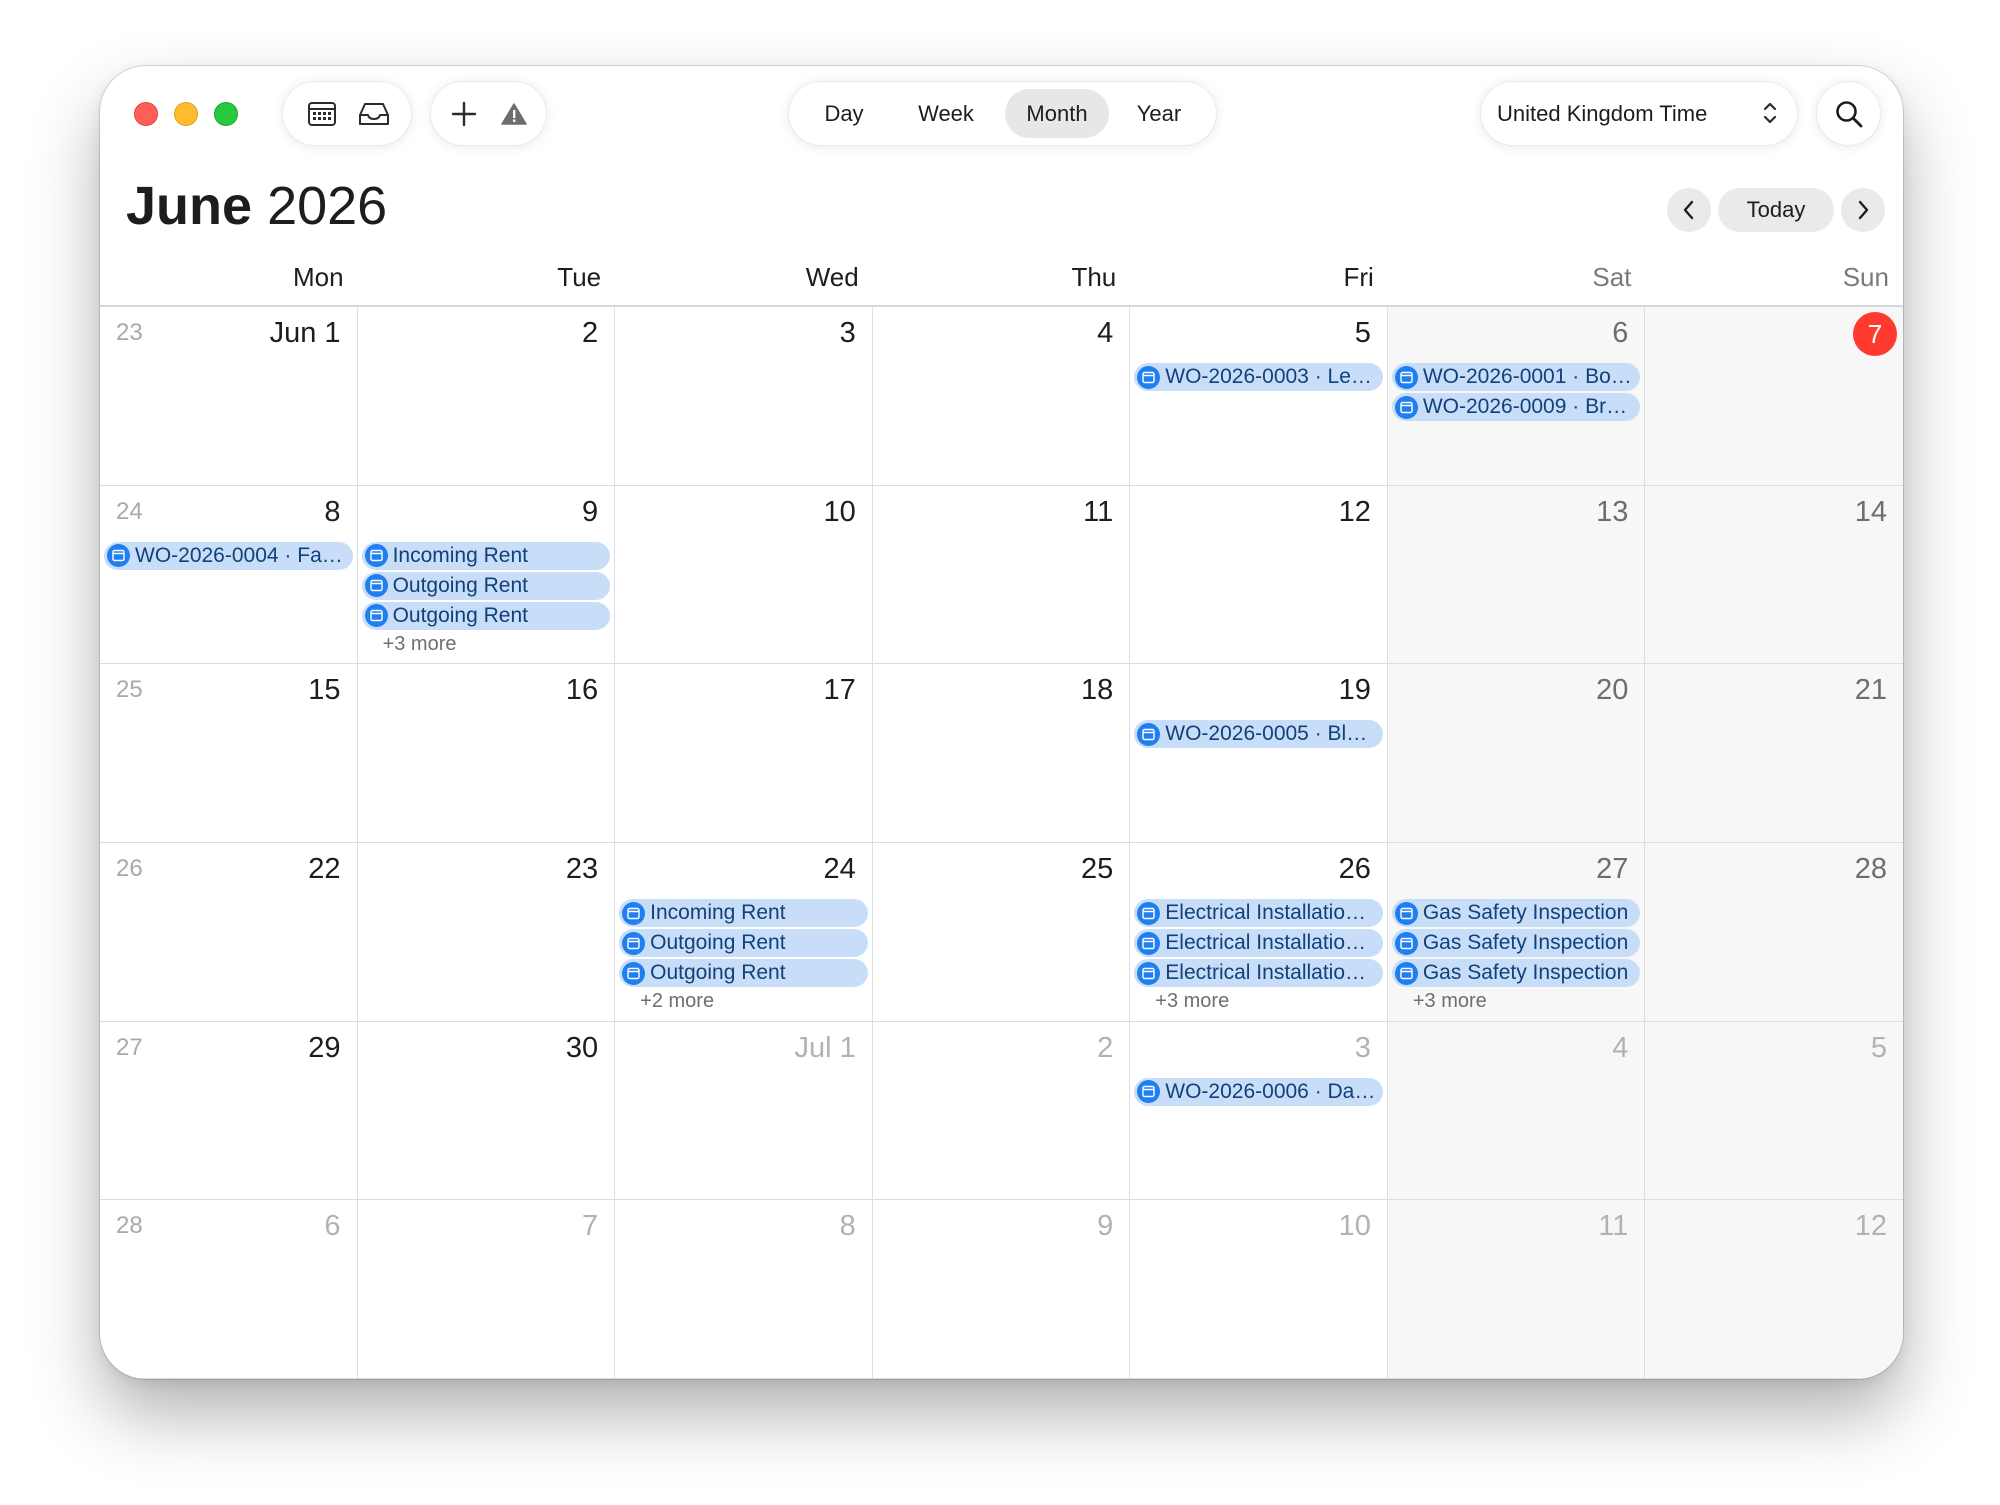  I want to click on day-cell: 16, so click(486, 753).